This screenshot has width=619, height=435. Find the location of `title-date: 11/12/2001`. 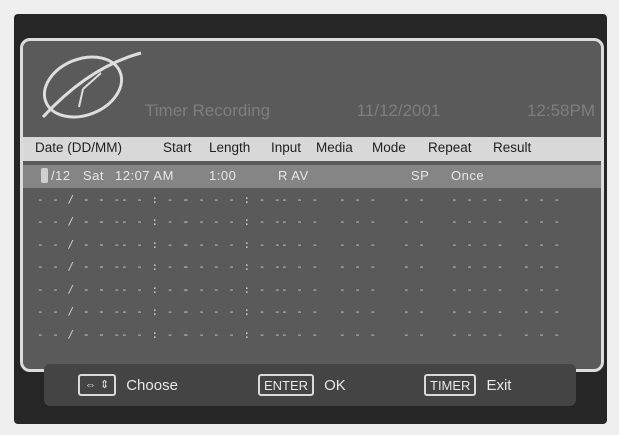

title-date: 11/12/2001 is located at coordinates (398, 110).